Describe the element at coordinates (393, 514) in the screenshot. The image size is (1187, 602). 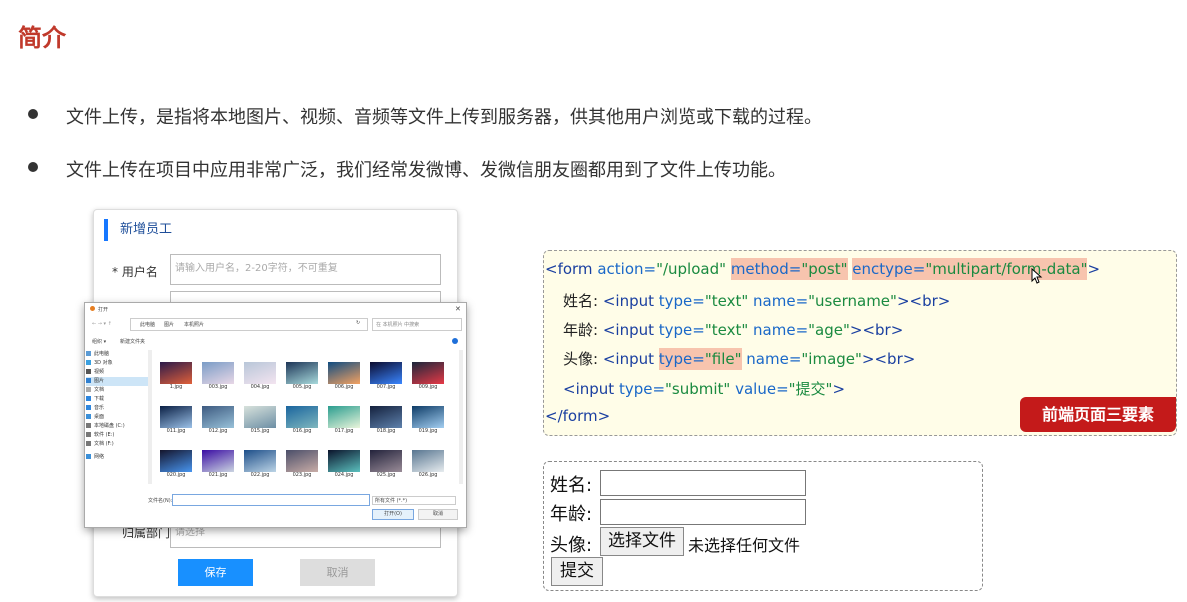
I see `open-button: 打开(O)` at that location.